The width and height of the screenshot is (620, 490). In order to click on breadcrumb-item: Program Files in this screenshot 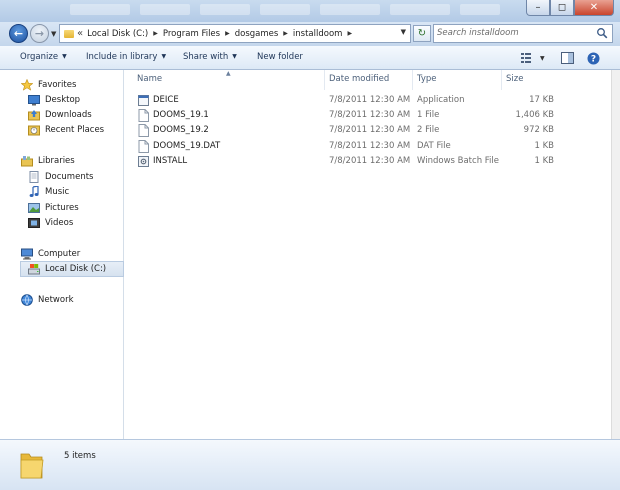, I will do `click(191, 34)`.